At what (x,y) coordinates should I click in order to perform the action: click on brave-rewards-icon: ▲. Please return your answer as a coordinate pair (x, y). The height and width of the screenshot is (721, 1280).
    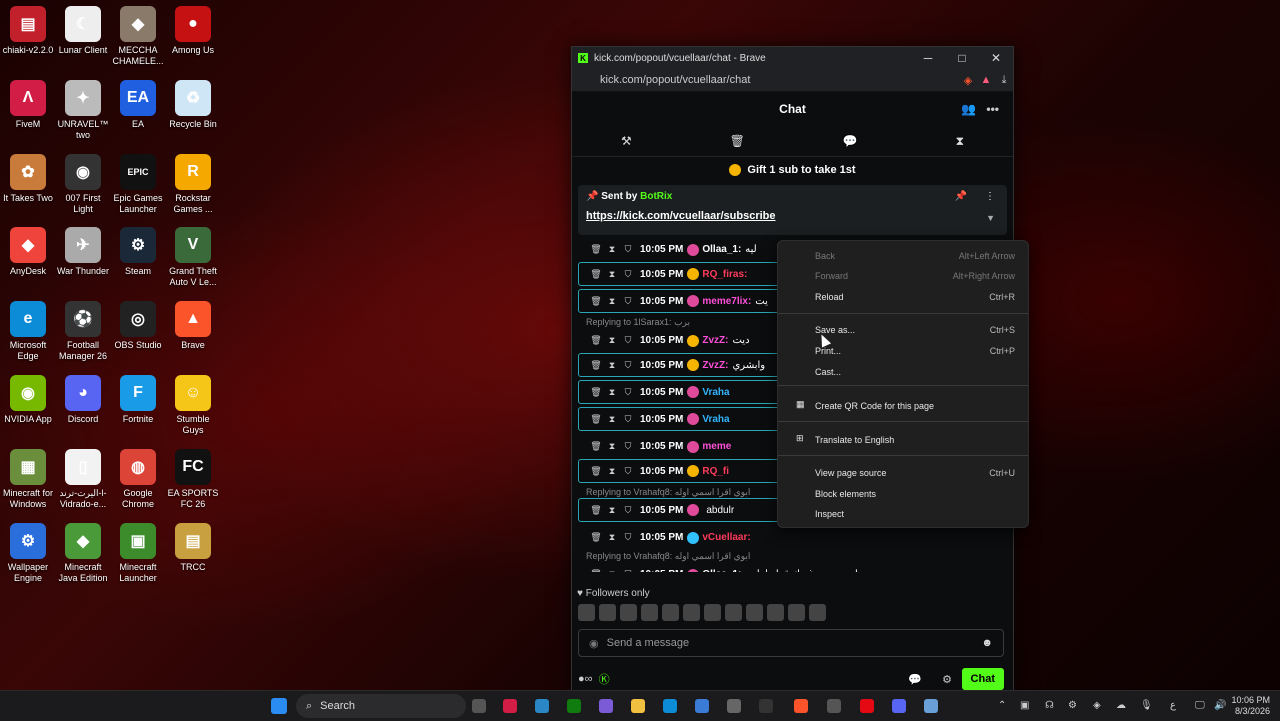
    Looking at the image, I should click on (986, 80).